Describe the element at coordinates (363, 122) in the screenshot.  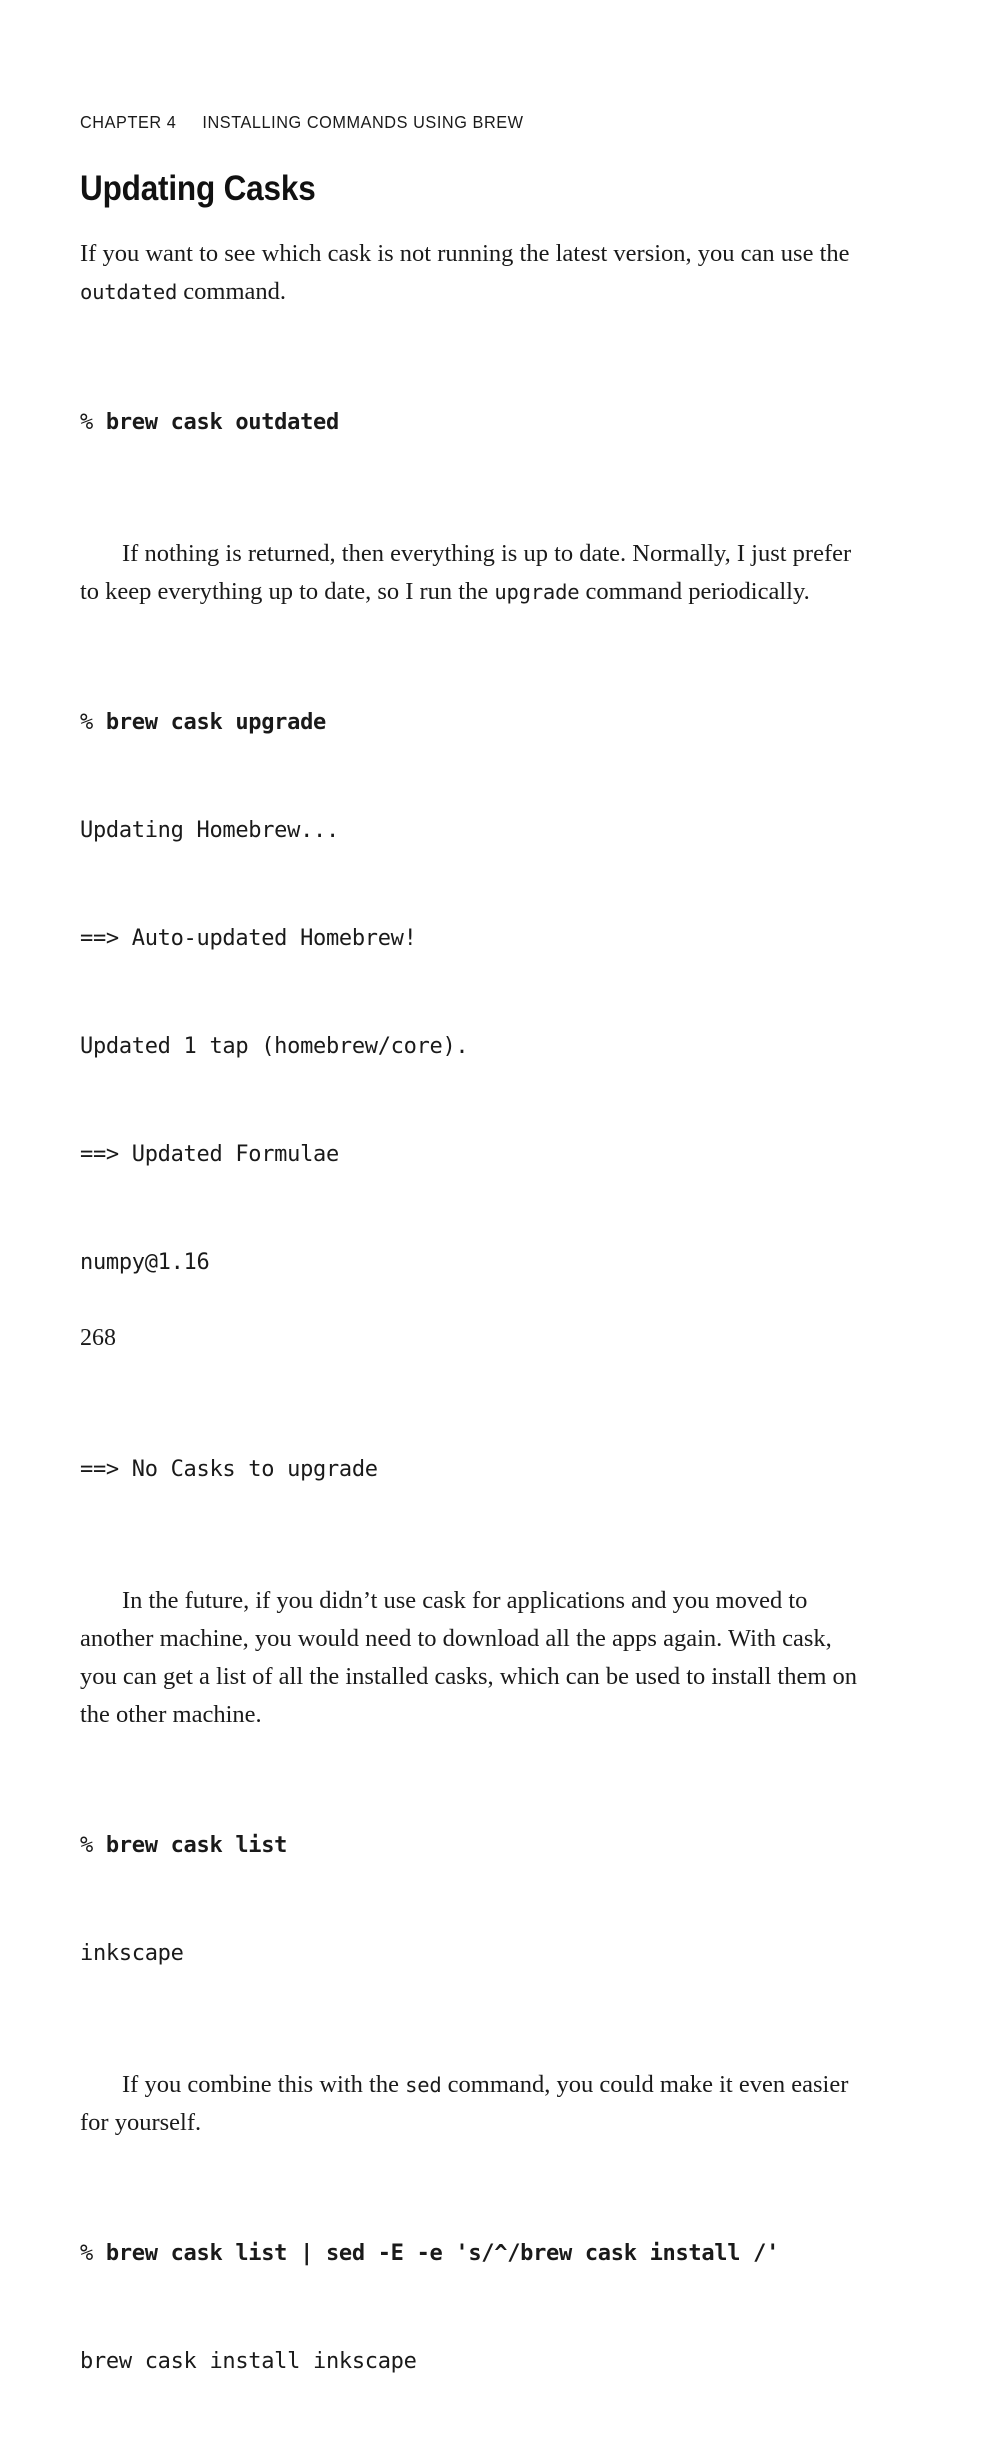
I see `running-head-chapter-title: INSTALLING COMMANDS USING BREW` at that location.